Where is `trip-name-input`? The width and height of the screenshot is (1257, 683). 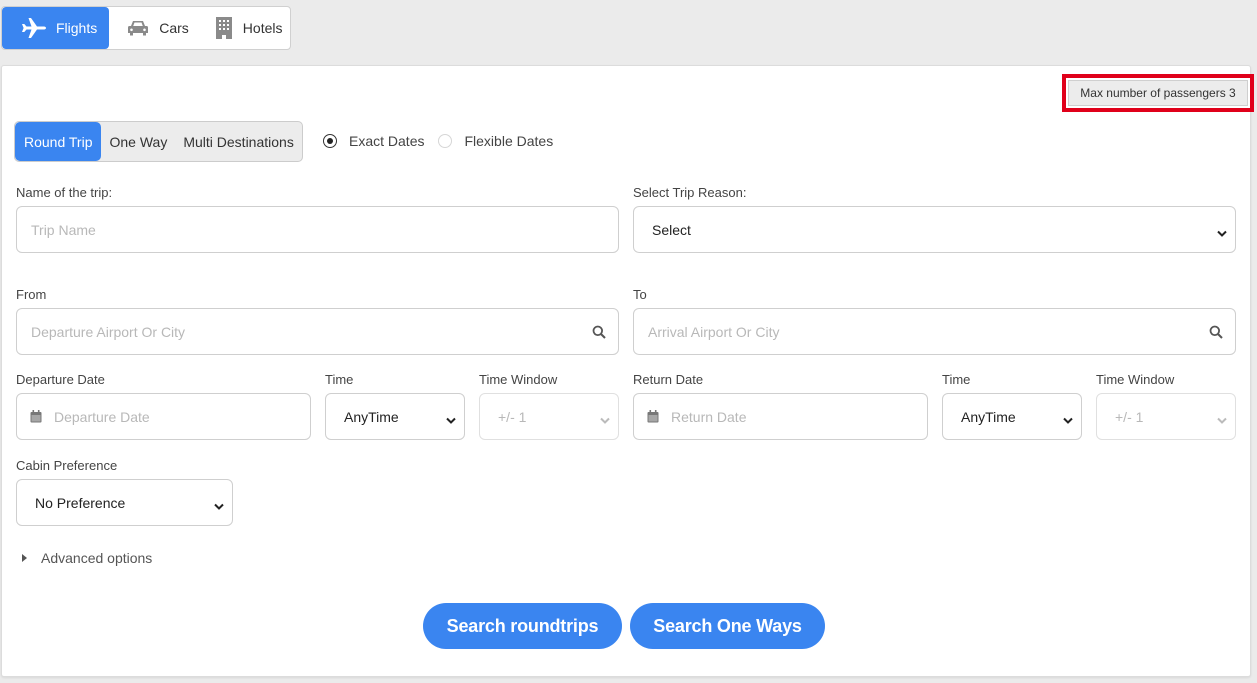 trip-name-input is located at coordinates (317, 229).